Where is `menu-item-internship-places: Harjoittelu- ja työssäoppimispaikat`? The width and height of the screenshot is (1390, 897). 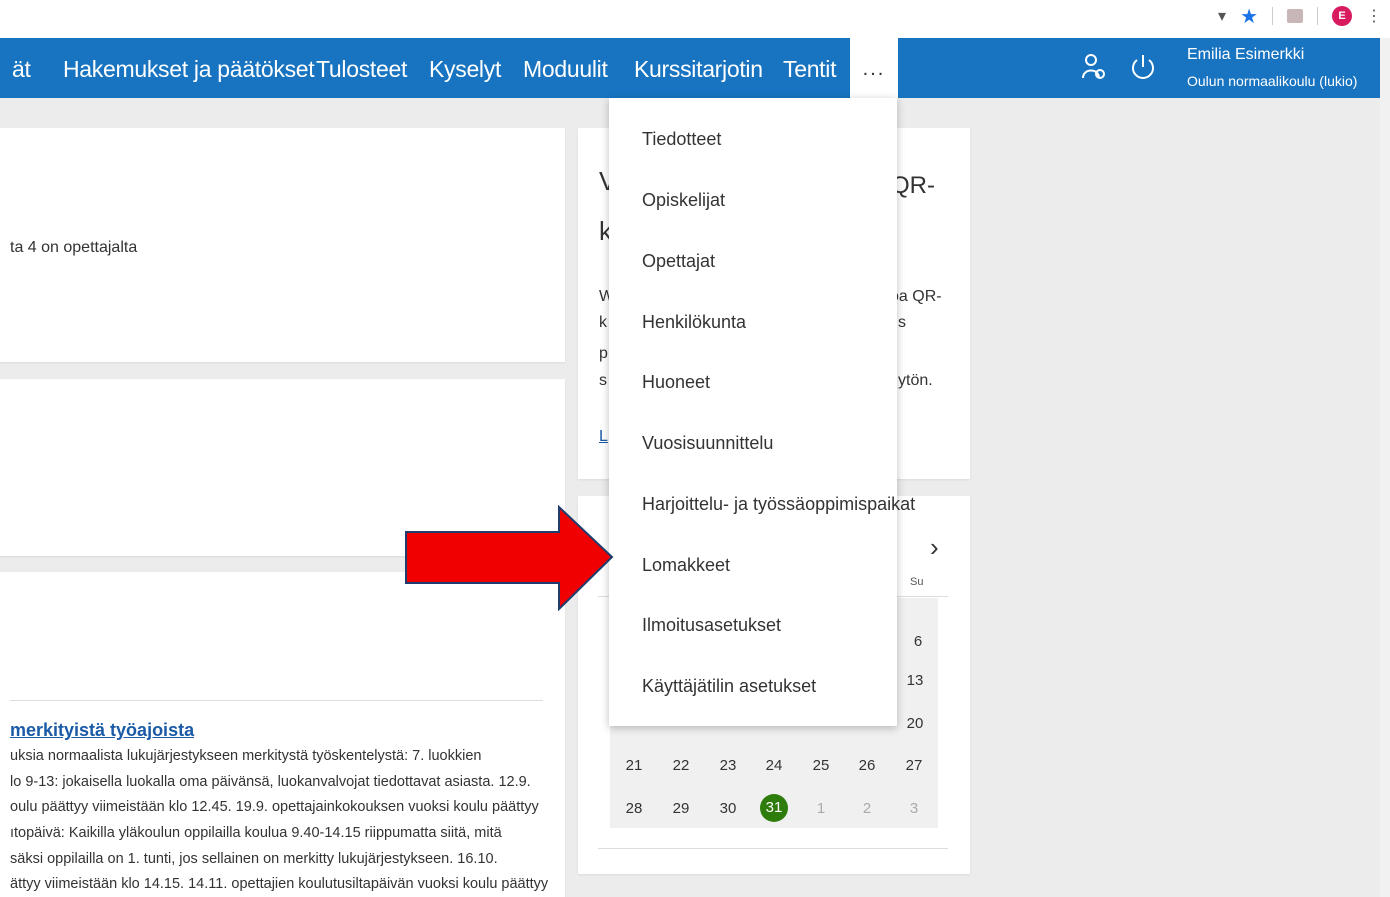
menu-item-internship-places: Harjoittelu- ja työssäoppimispaikat is located at coordinates (778, 504).